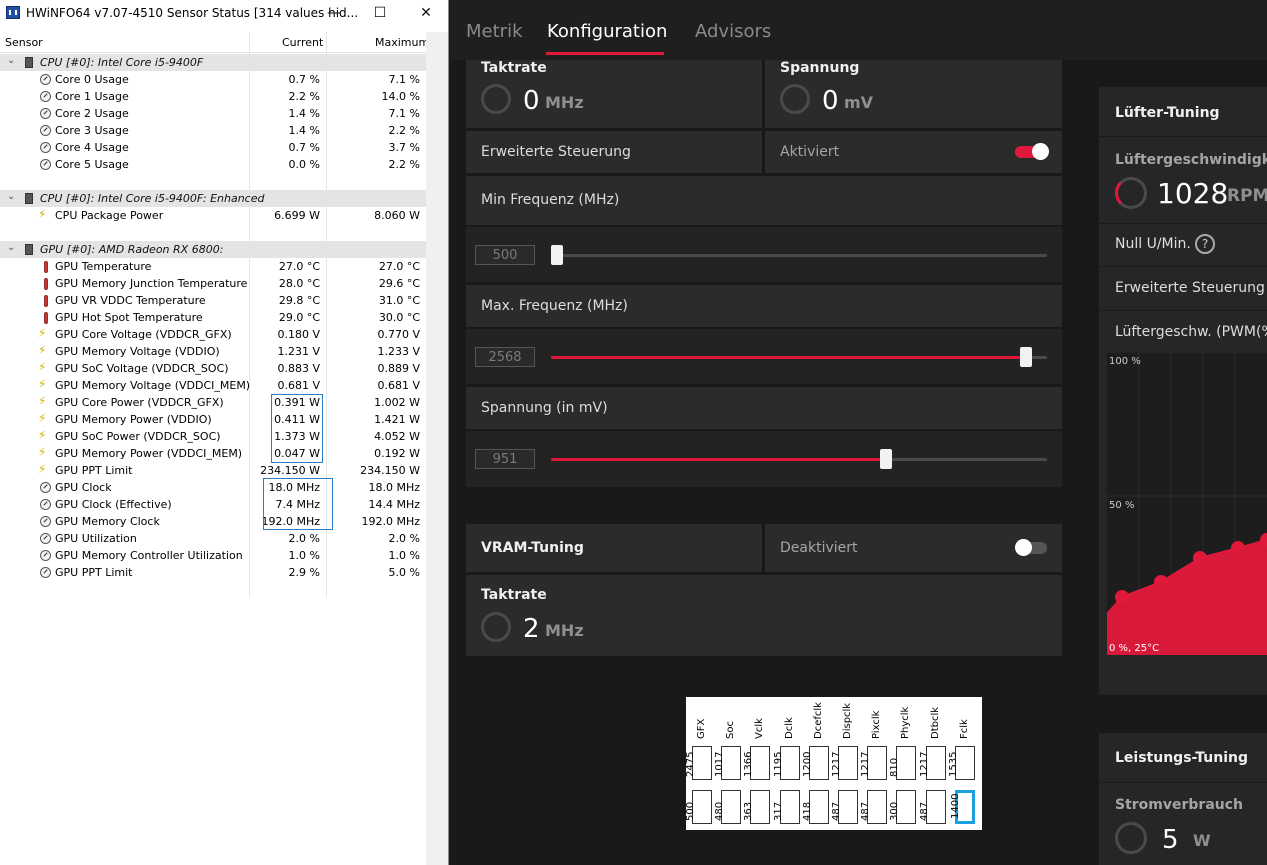 The image size is (1267, 865). What do you see at coordinates (505, 255) in the screenshot?
I see `min-frequenz-input: 500` at bounding box center [505, 255].